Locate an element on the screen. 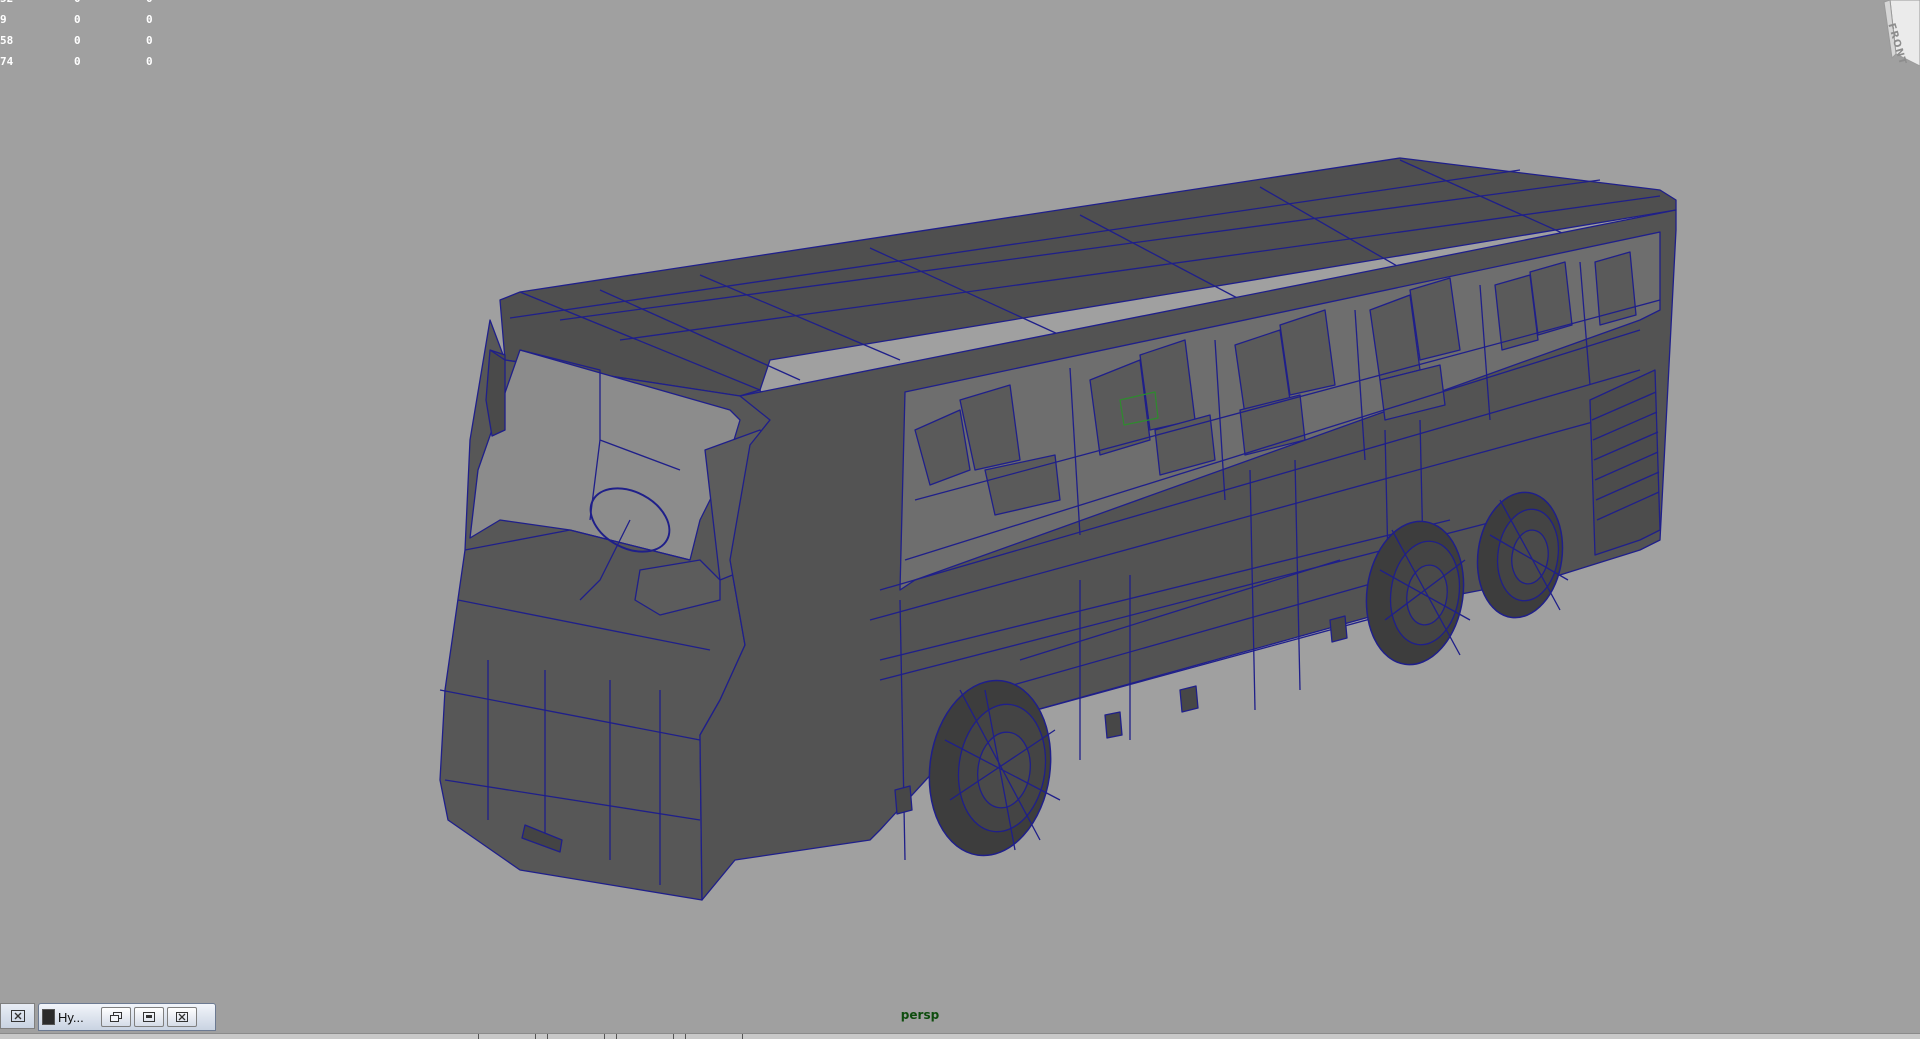 This screenshot has width=1920, height=1039. minimized-close-button is located at coordinates (17, 1016).